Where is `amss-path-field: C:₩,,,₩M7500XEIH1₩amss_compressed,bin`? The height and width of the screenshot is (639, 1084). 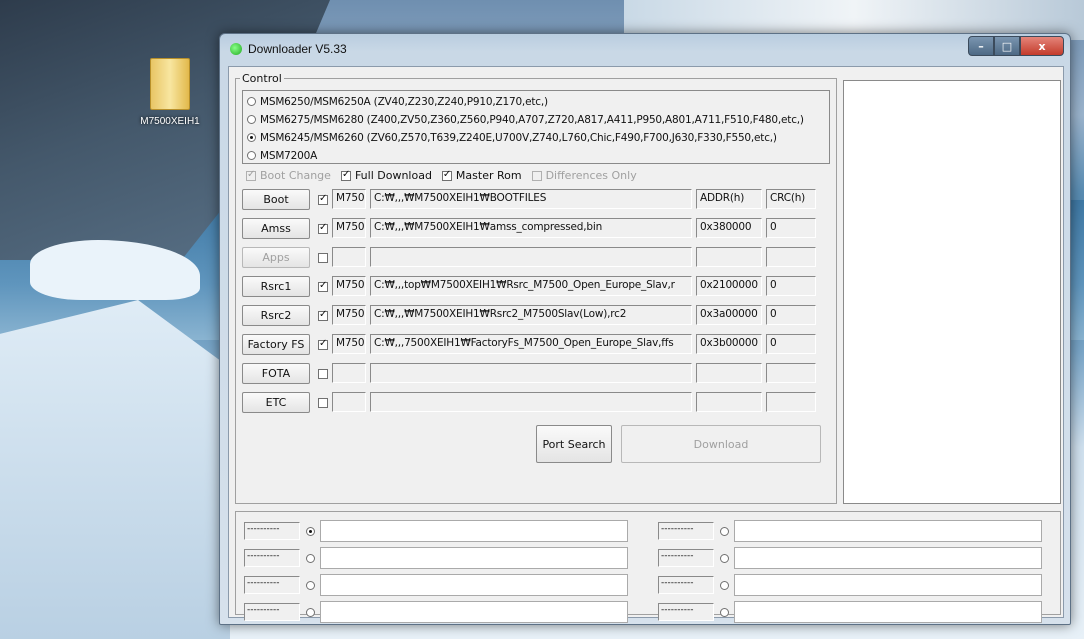 amss-path-field: C:₩,,,₩M7500XEIH1₩amss_compressed,bin is located at coordinates (531, 228).